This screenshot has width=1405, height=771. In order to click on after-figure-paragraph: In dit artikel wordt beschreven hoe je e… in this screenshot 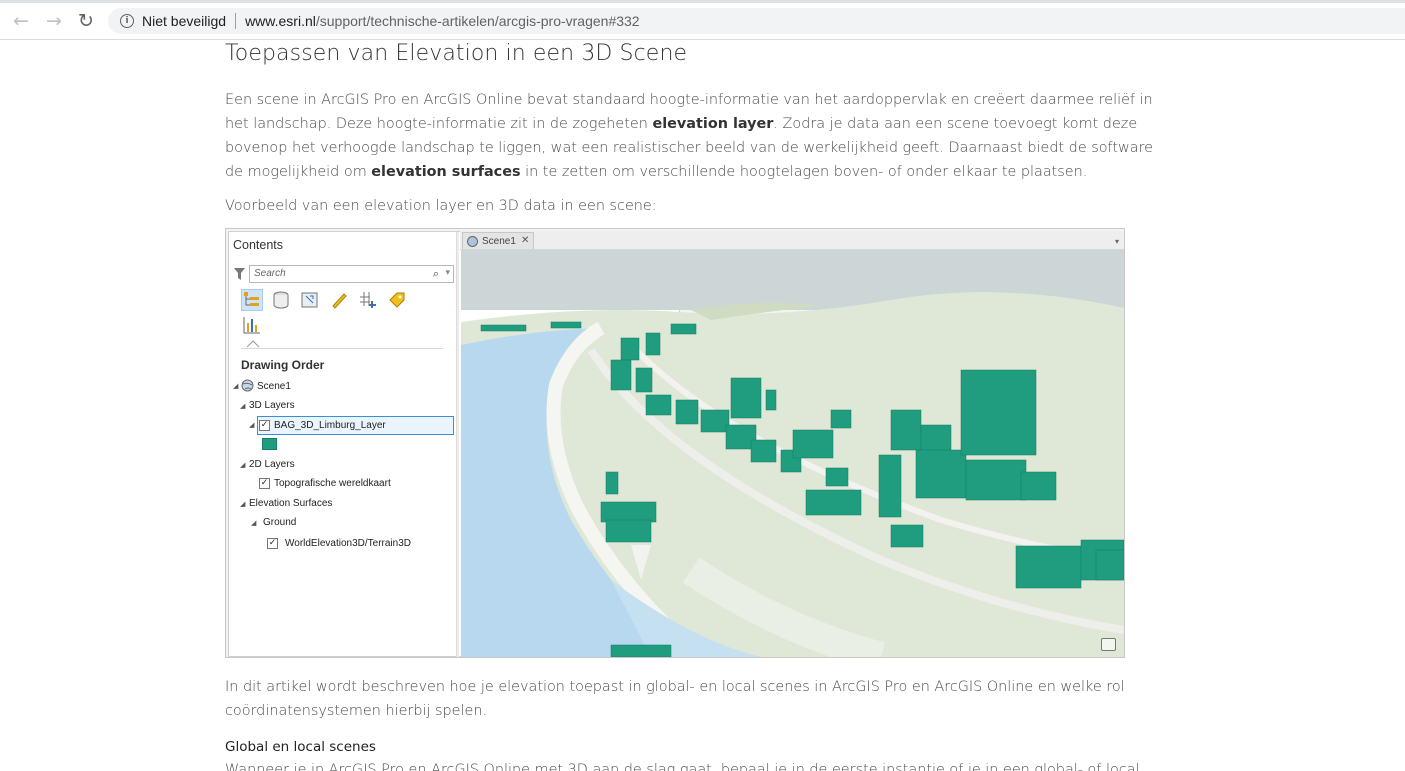, I will do `click(675, 699)`.